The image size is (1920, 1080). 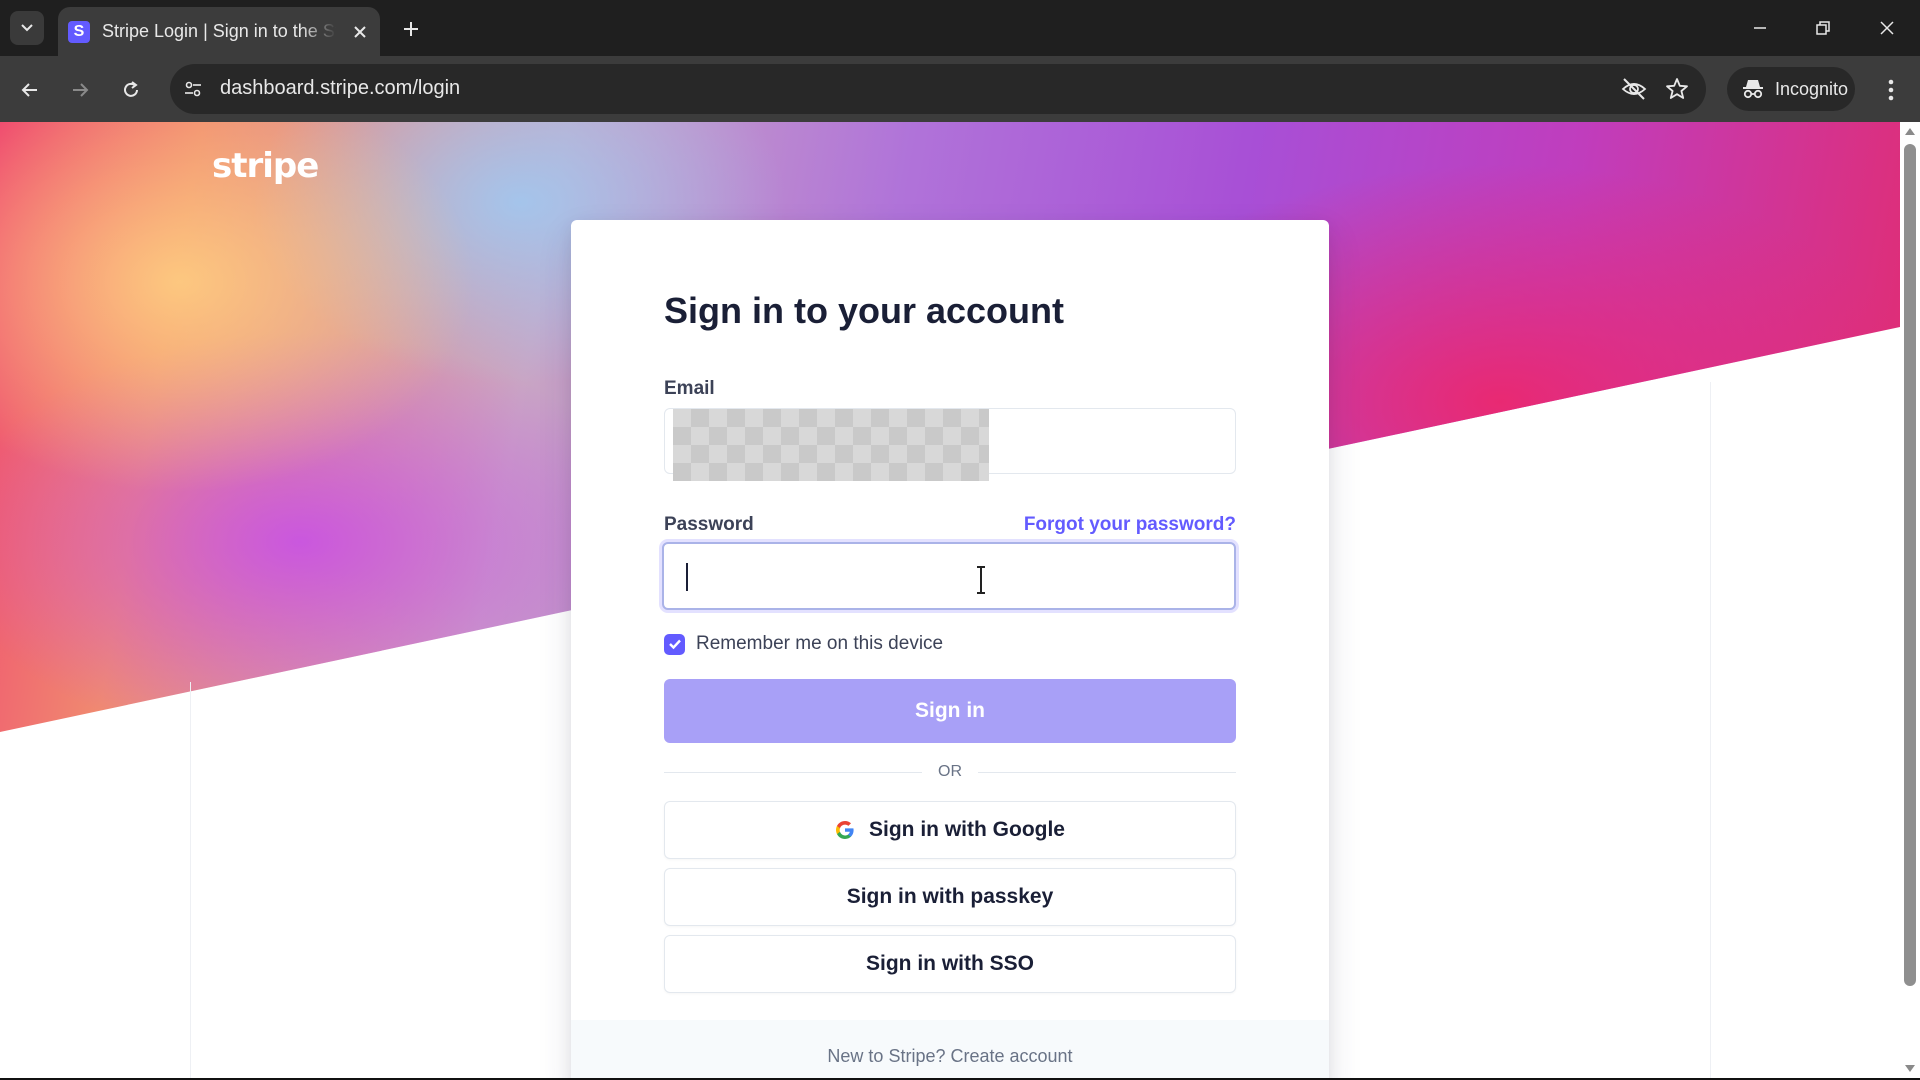 I want to click on passkey-button-label: Sign in with passkey, so click(x=950, y=896).